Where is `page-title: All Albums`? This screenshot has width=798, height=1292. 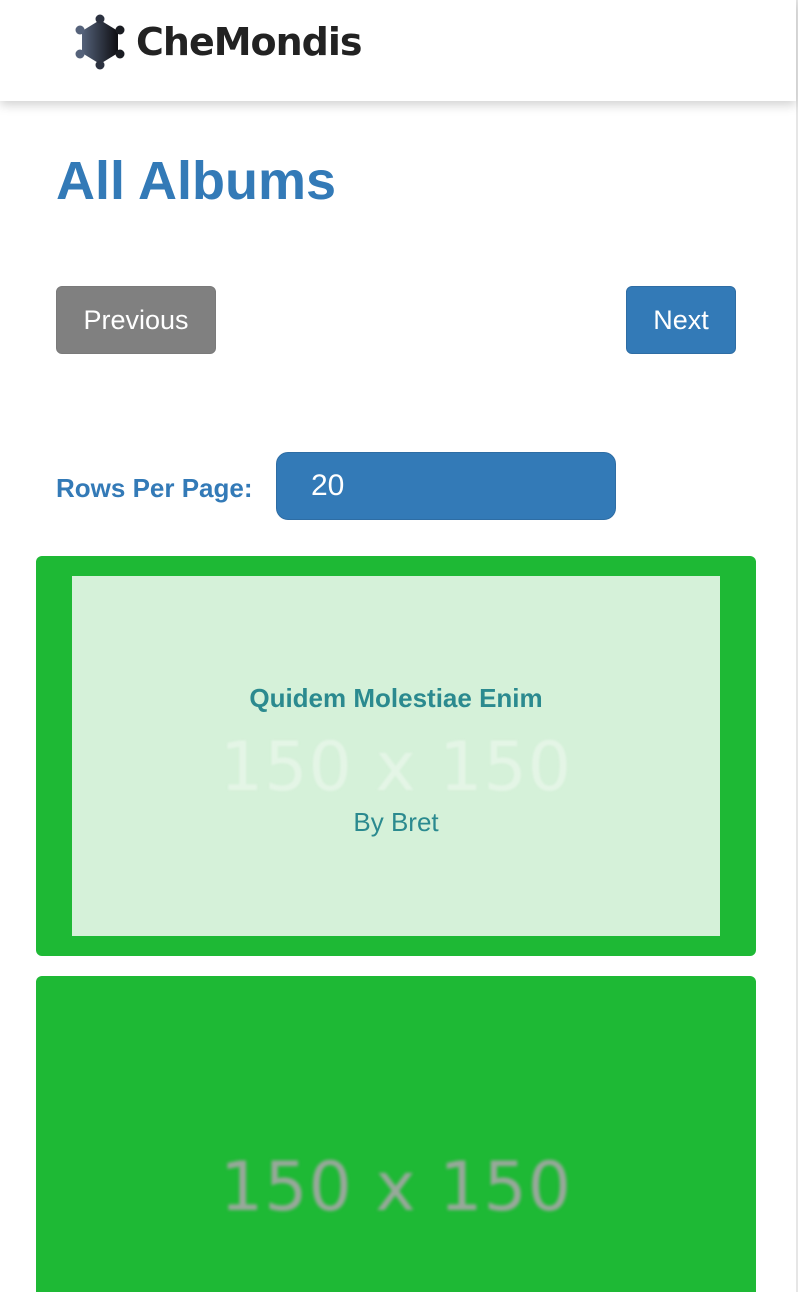 page-title: All Albums is located at coordinates (196, 181).